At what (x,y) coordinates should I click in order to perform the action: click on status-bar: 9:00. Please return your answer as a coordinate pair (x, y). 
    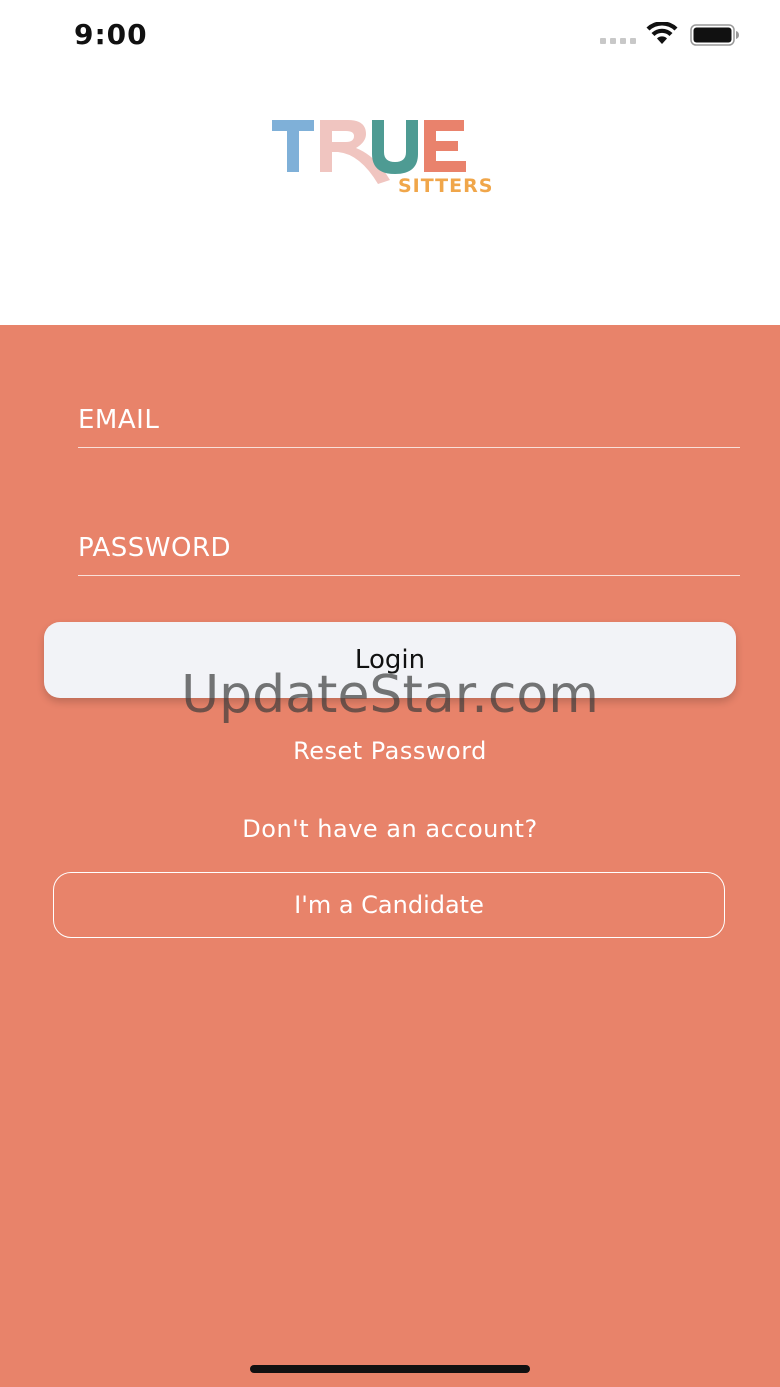
    Looking at the image, I should click on (390, 36).